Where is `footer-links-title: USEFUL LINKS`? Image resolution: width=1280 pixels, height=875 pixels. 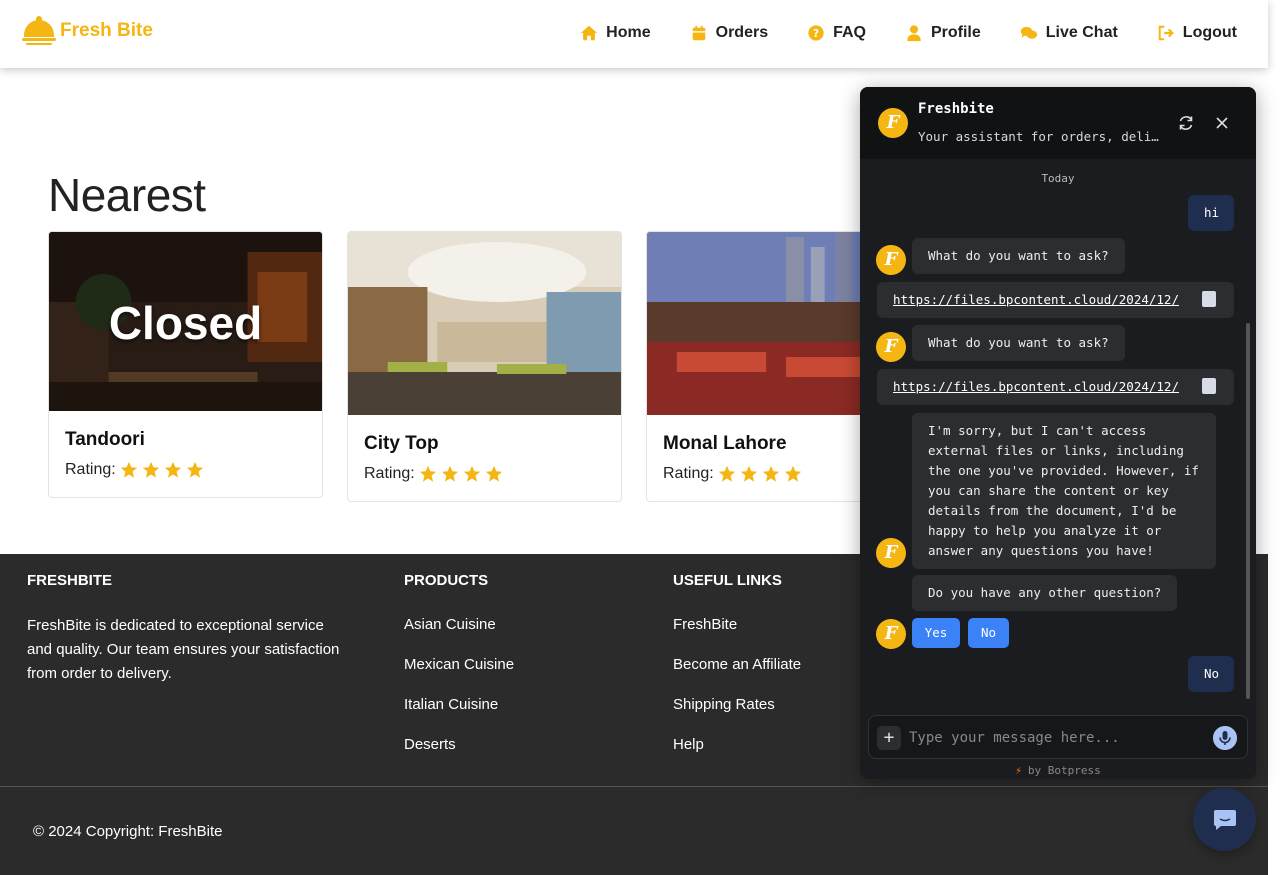
footer-links-title: USEFUL LINKS is located at coordinates (727, 580).